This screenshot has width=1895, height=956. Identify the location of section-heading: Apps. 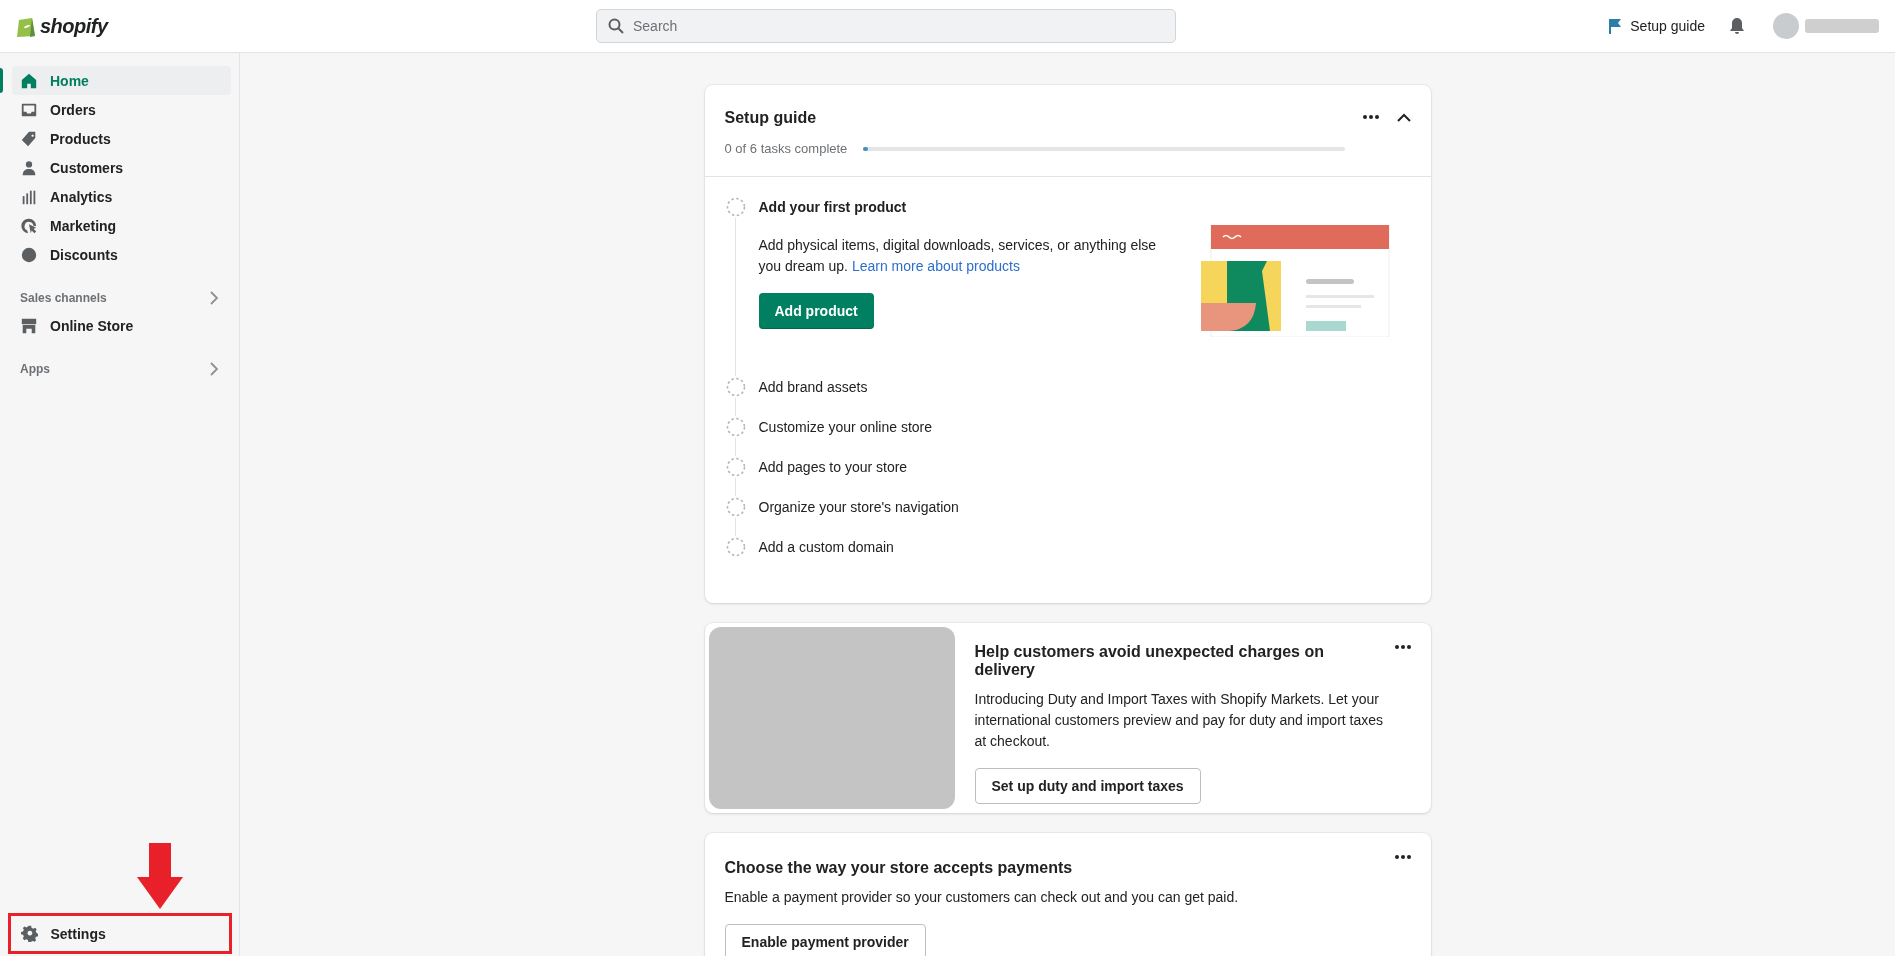
(35, 369).